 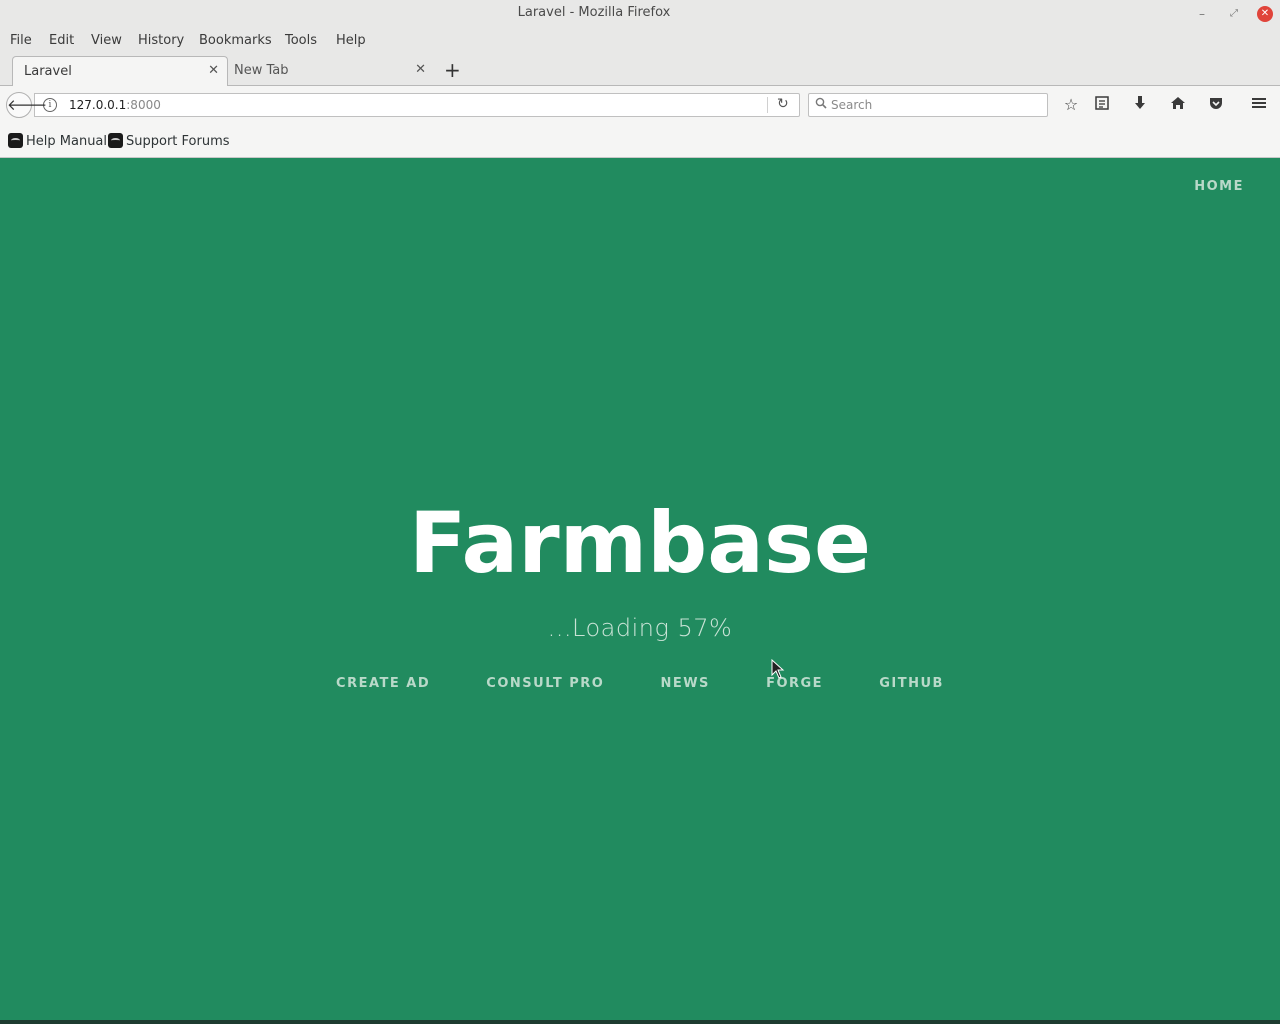 I want to click on tab-new-tab: New Tab ✕, so click(x=331, y=71).